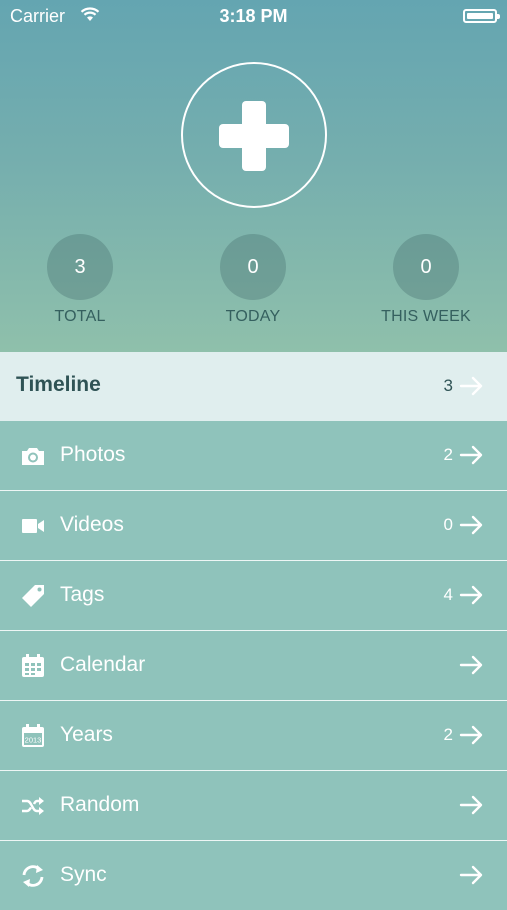 The height and width of the screenshot is (910, 507). I want to click on menu-item-label: Calendar, so click(103, 664).